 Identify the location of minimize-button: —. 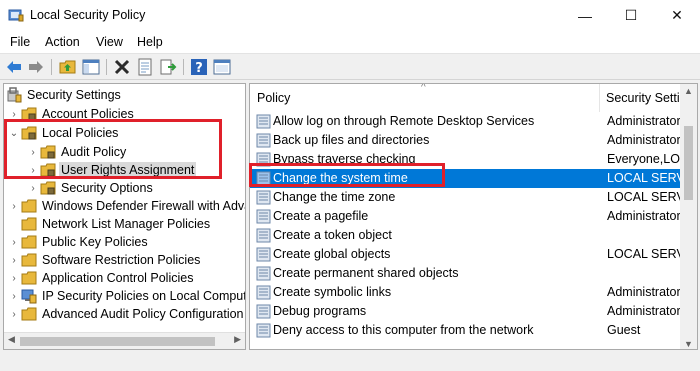
(585, 15).